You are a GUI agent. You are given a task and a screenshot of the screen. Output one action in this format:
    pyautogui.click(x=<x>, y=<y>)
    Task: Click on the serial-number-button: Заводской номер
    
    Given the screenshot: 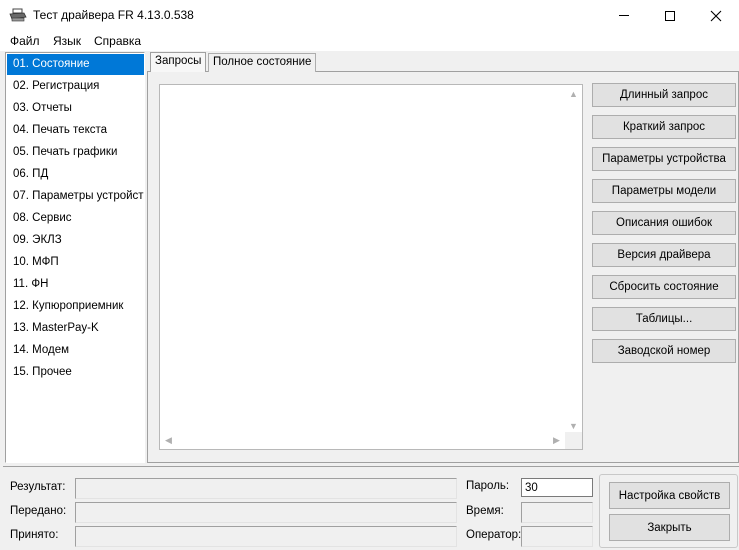 What is the action you would take?
    pyautogui.click(x=664, y=351)
    